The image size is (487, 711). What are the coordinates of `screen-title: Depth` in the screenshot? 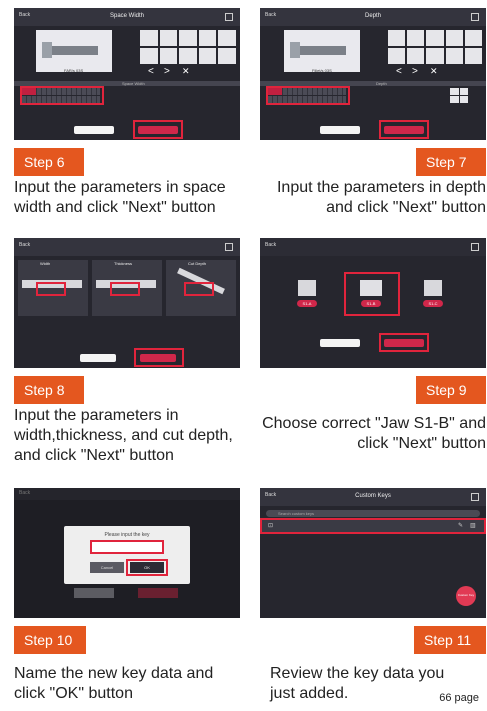 It's located at (372, 16).